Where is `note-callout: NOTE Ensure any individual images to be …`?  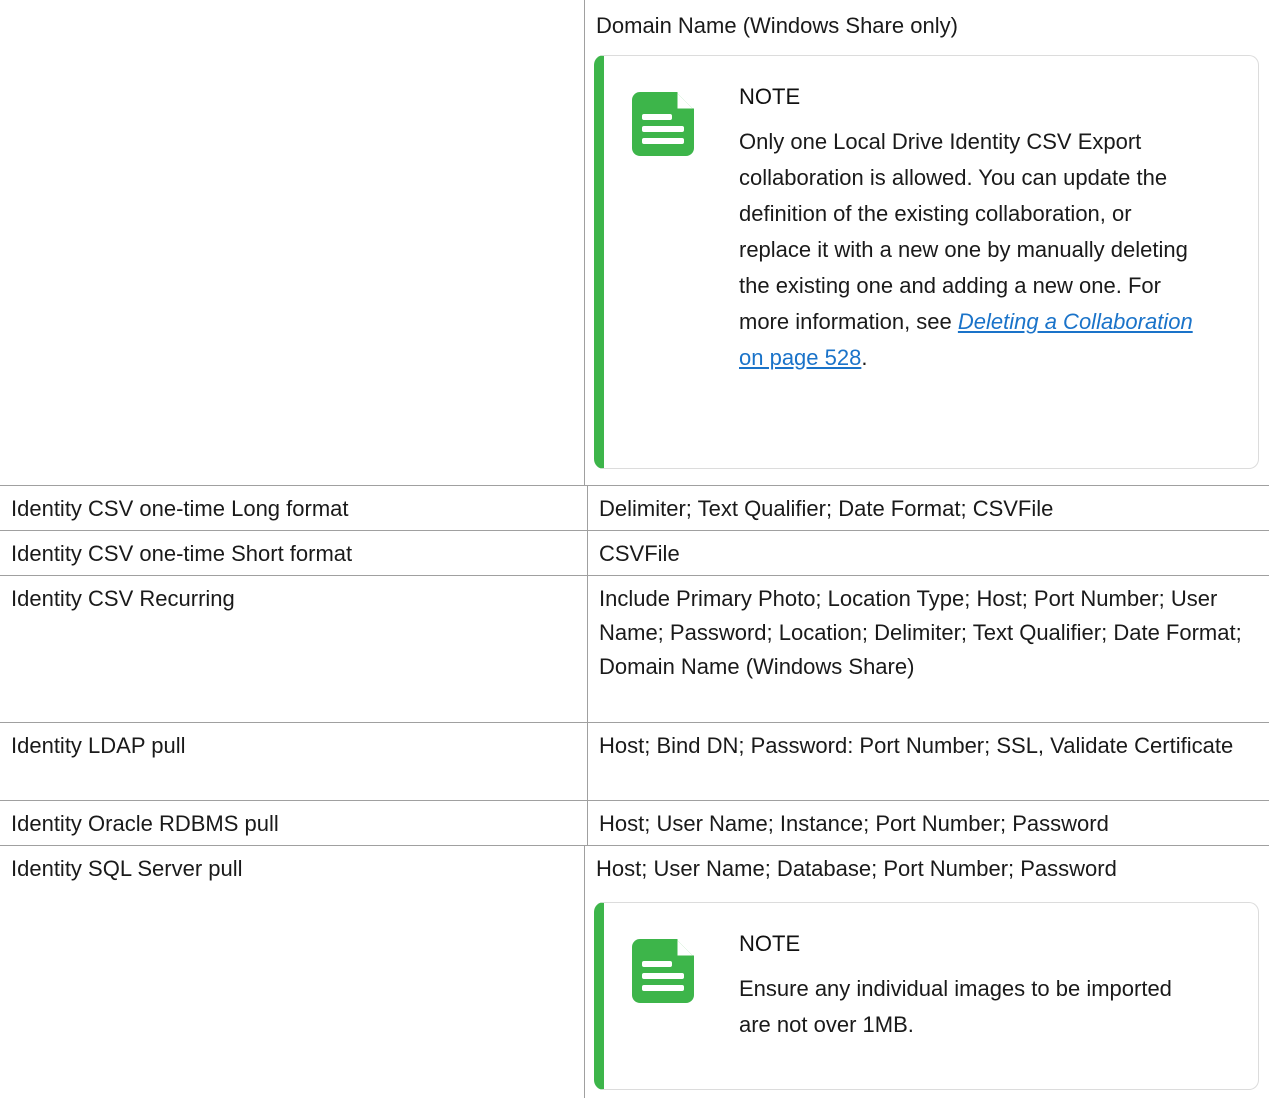
note-callout: NOTE Ensure any individual images to be … is located at coordinates (926, 996).